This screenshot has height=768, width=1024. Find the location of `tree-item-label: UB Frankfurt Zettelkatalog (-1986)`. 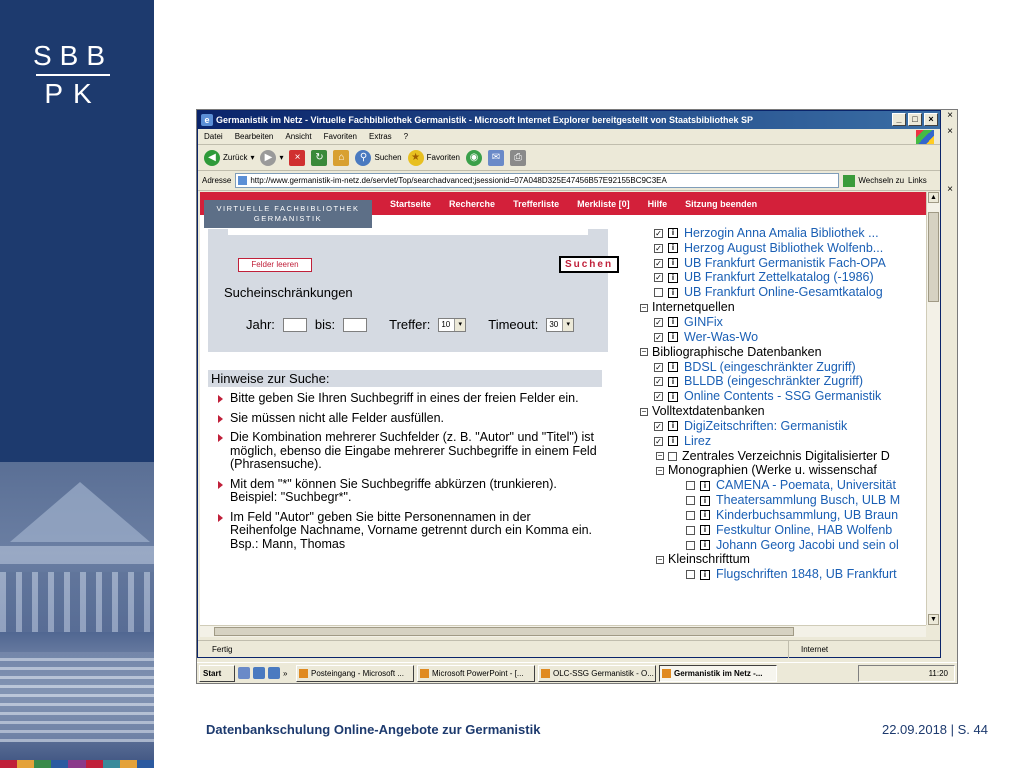

tree-item-label: UB Frankfurt Zettelkatalog (-1986) is located at coordinates (779, 277).